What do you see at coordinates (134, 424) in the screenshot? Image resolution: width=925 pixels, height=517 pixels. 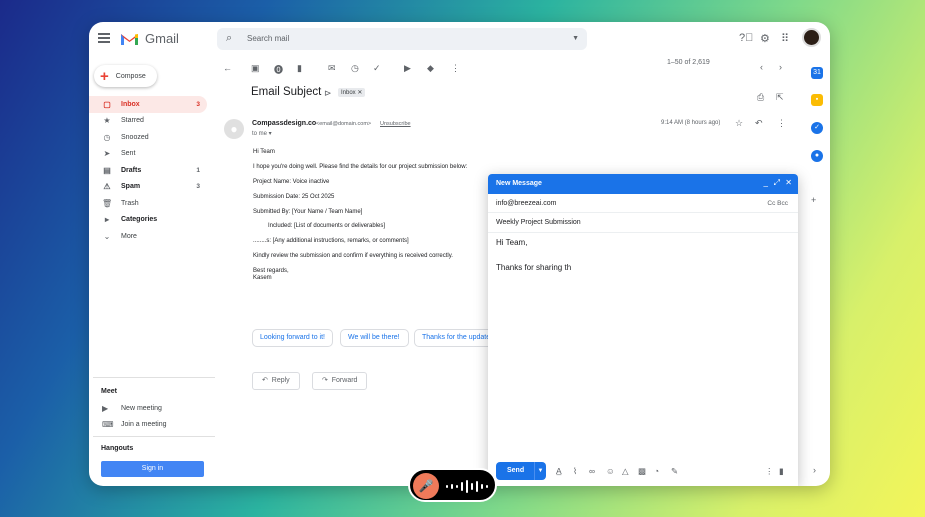 I see `join-meeting-item: ⌨ Join a meeting` at bounding box center [134, 424].